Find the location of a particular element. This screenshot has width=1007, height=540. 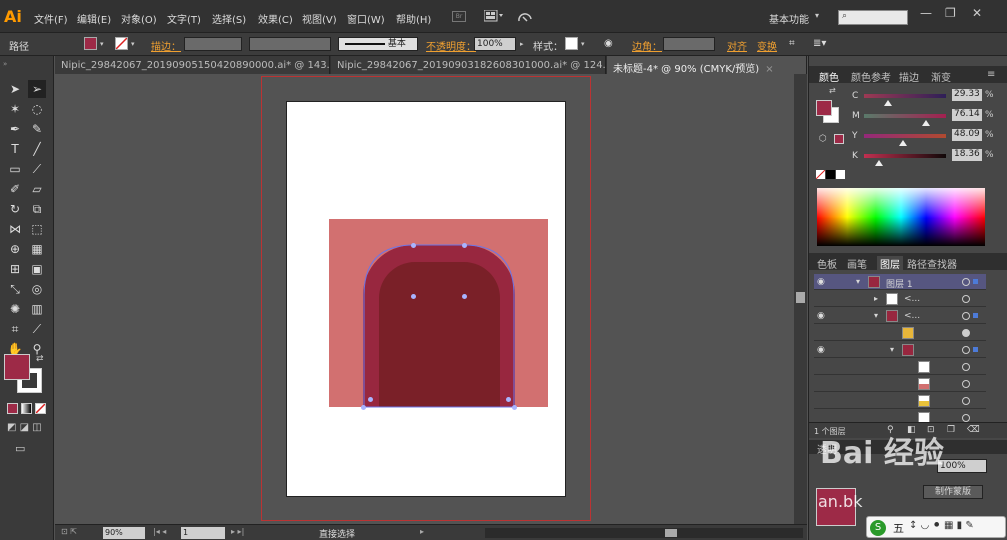

perspective-grid-tool-icon: ▦ is located at coordinates (37, 249).